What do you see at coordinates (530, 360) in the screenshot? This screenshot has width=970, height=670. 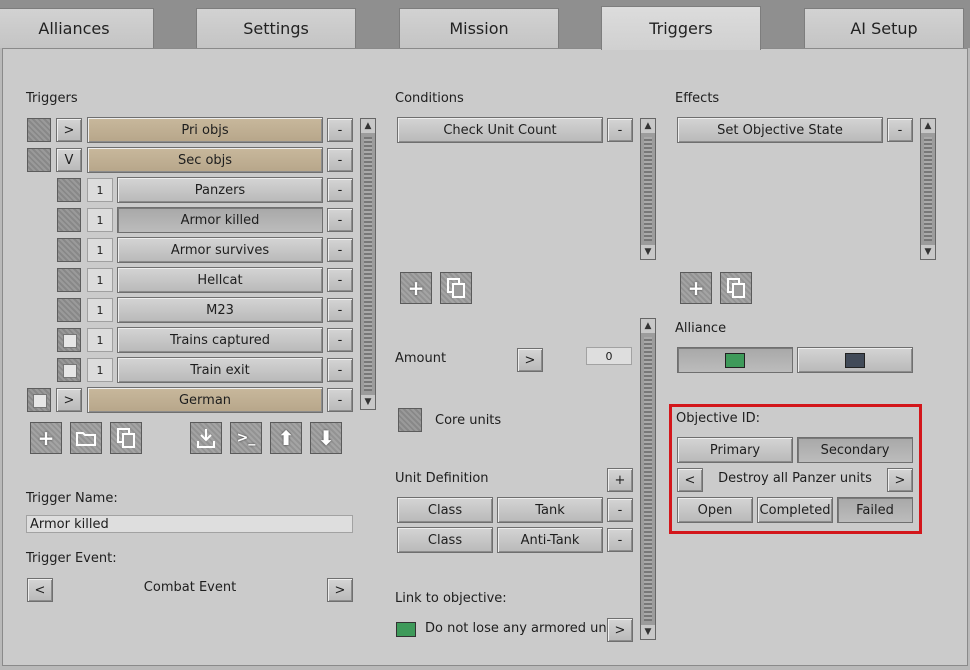 I see `amount-button: >` at bounding box center [530, 360].